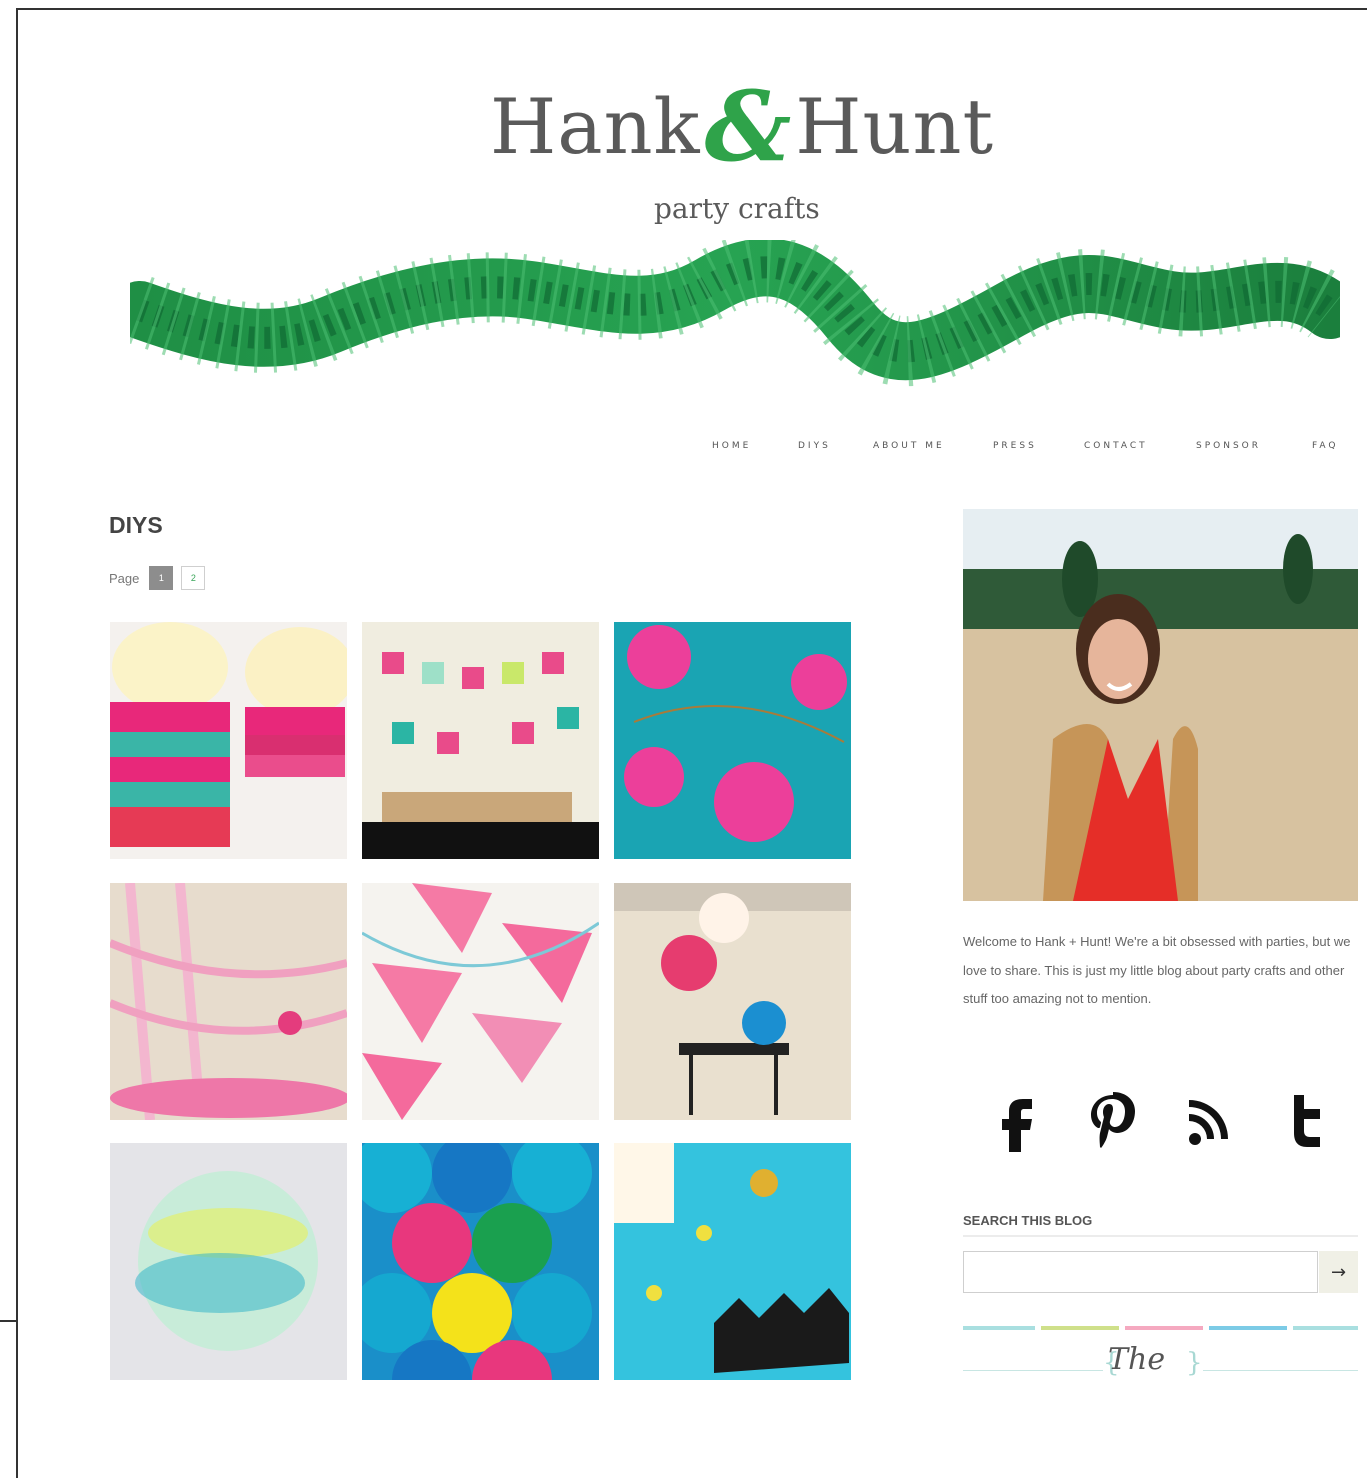 This screenshot has width=1367, height=1478. I want to click on badge-title: The, so click(1137, 1359).